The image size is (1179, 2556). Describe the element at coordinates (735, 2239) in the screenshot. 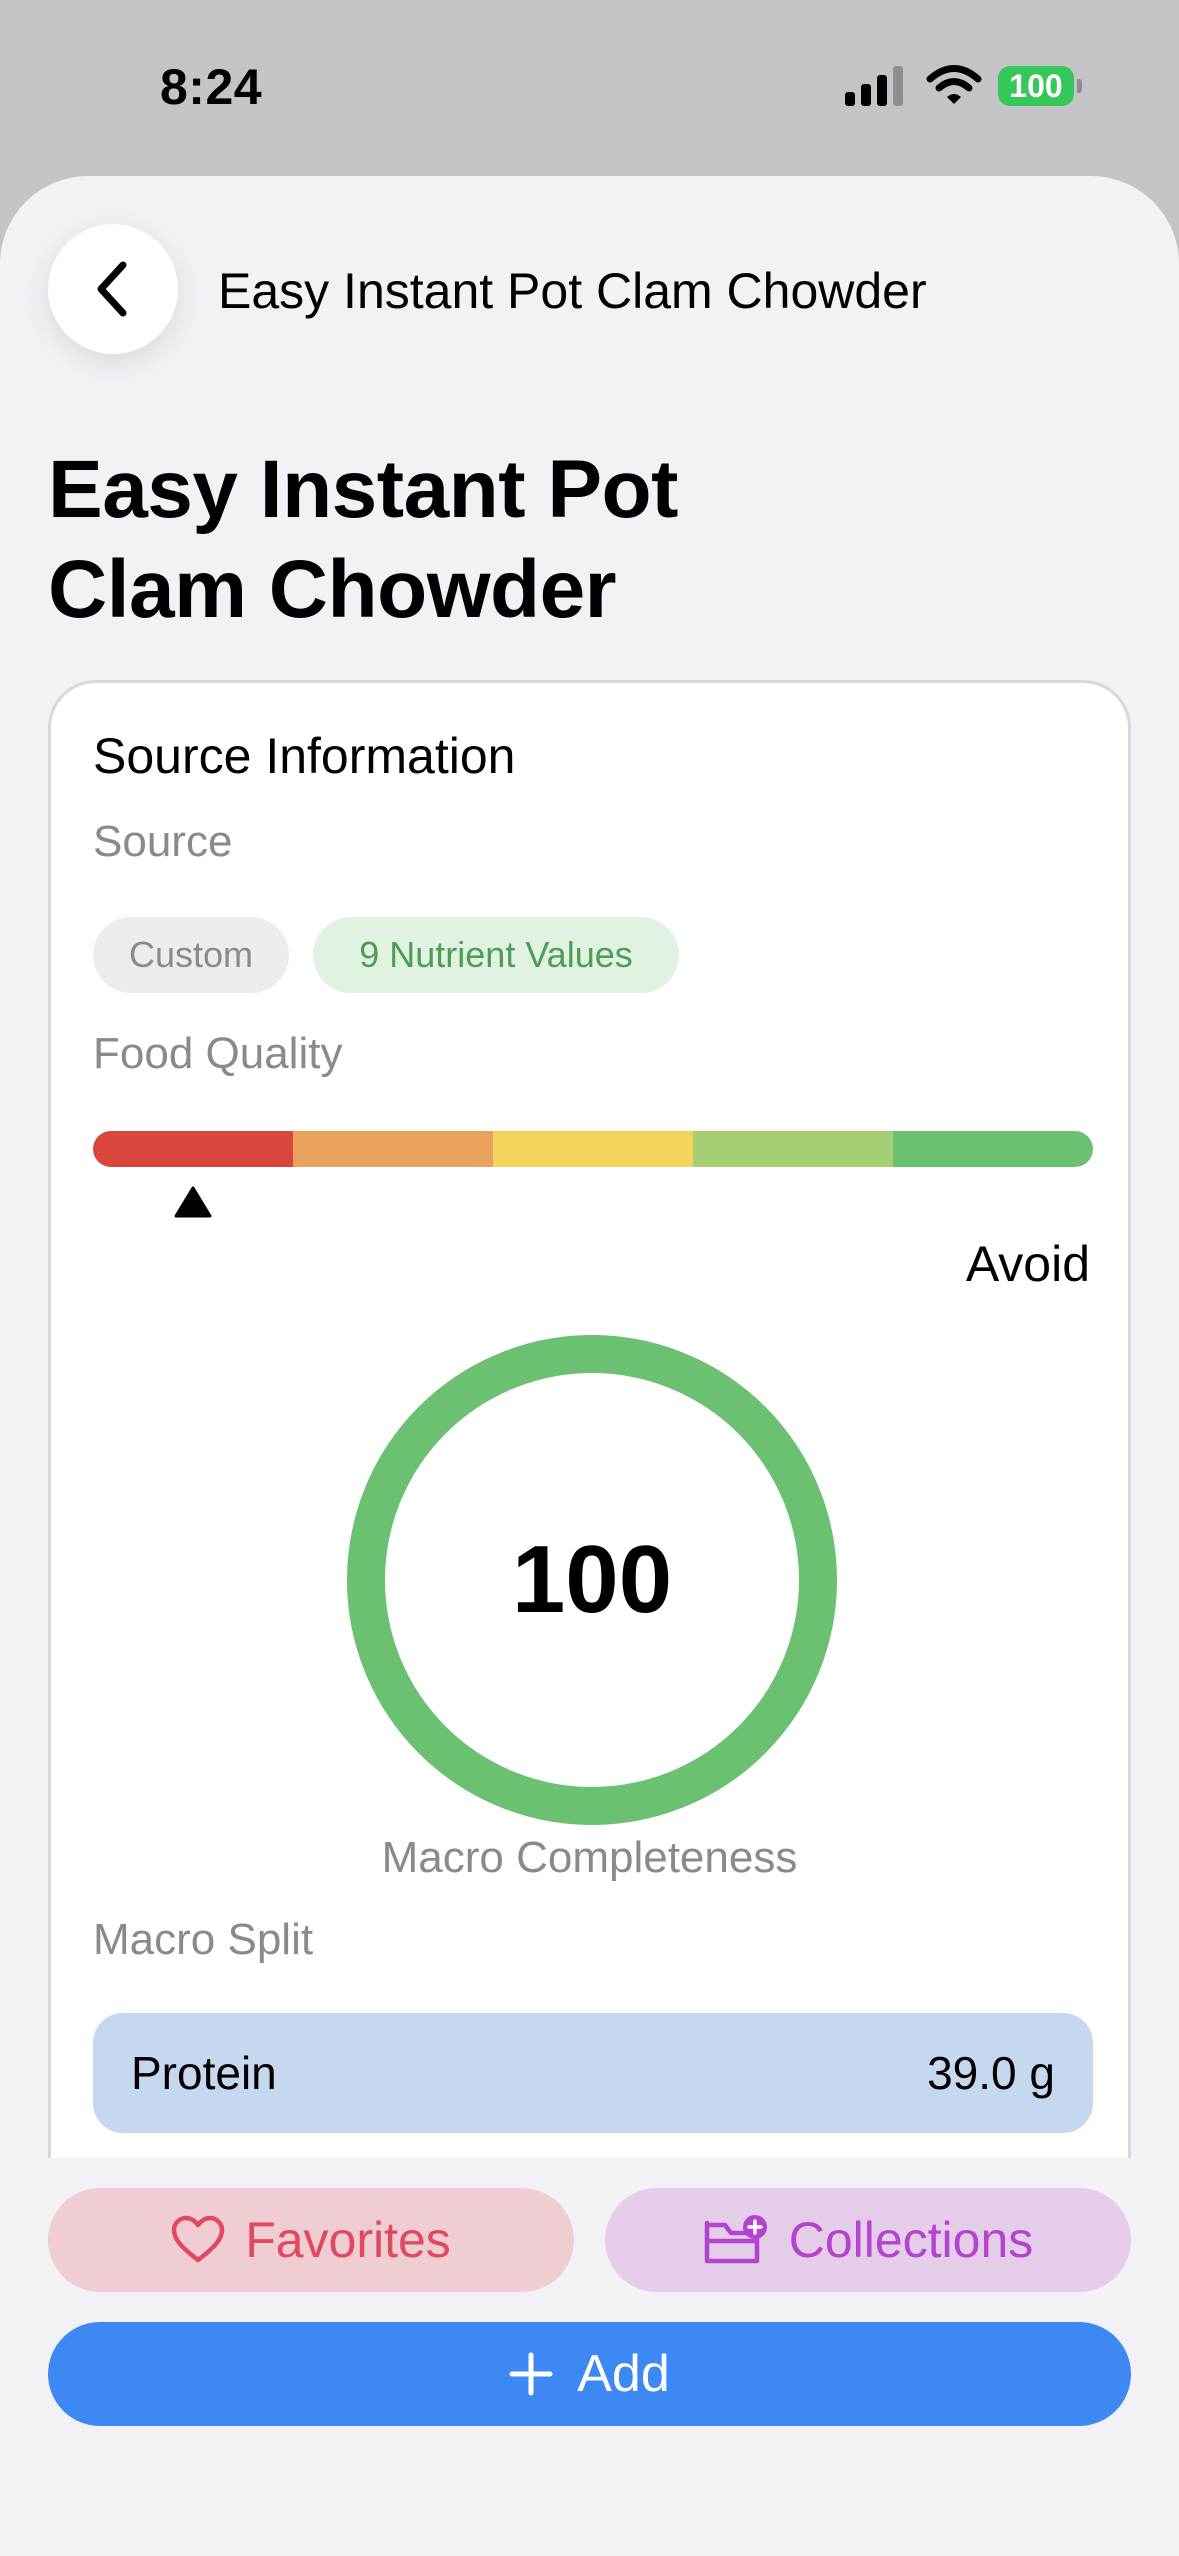

I see `folder-plus-icon` at that location.